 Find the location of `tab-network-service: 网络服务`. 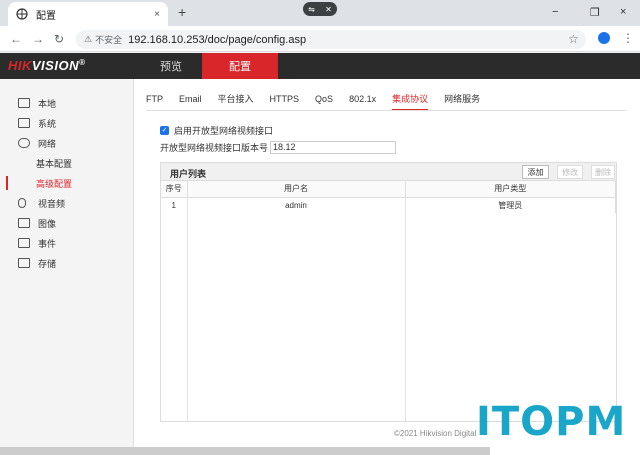

tab-network-service: 网络服务 is located at coordinates (462, 101).